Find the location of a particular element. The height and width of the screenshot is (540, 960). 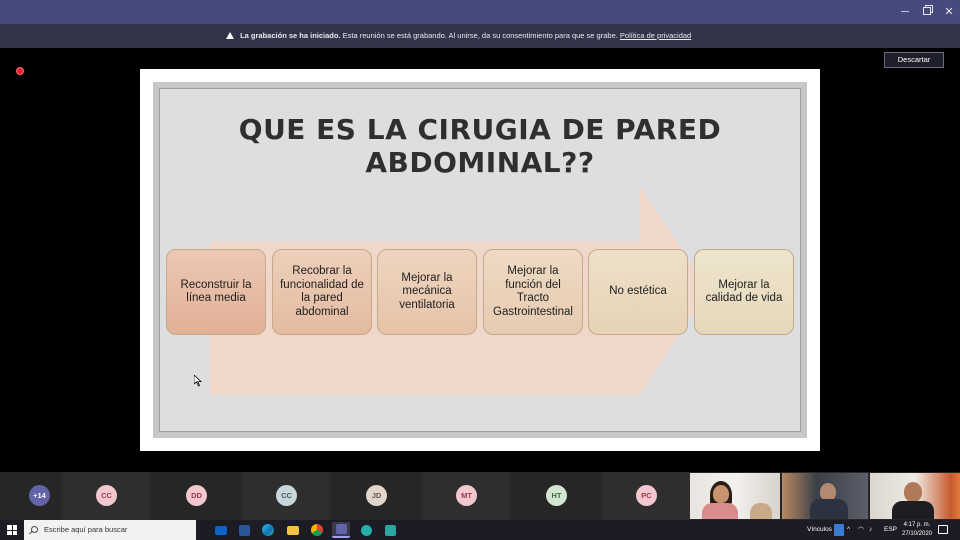

step-box: No estética is located at coordinates (638, 292).